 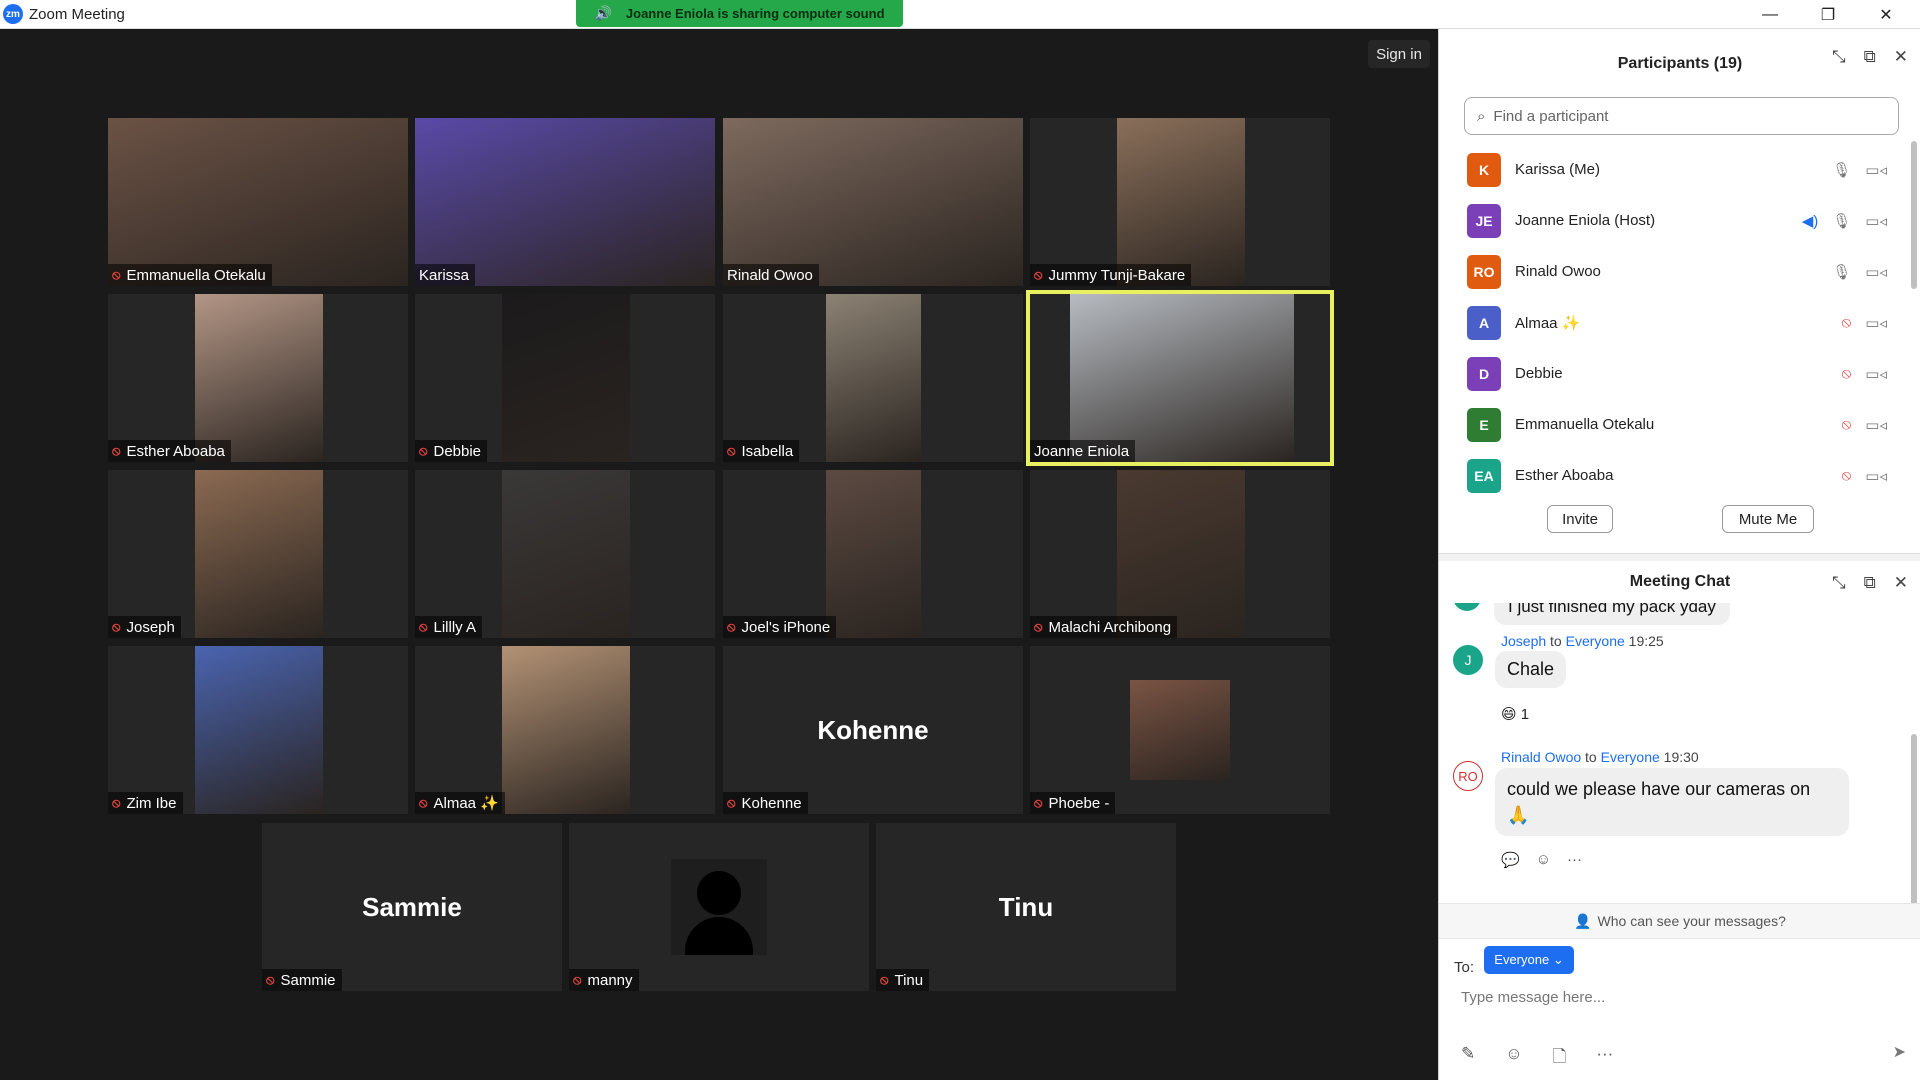 What do you see at coordinates (1026, 907) in the screenshot?
I see `video-tile: Tinu ⦸ Tinu` at bounding box center [1026, 907].